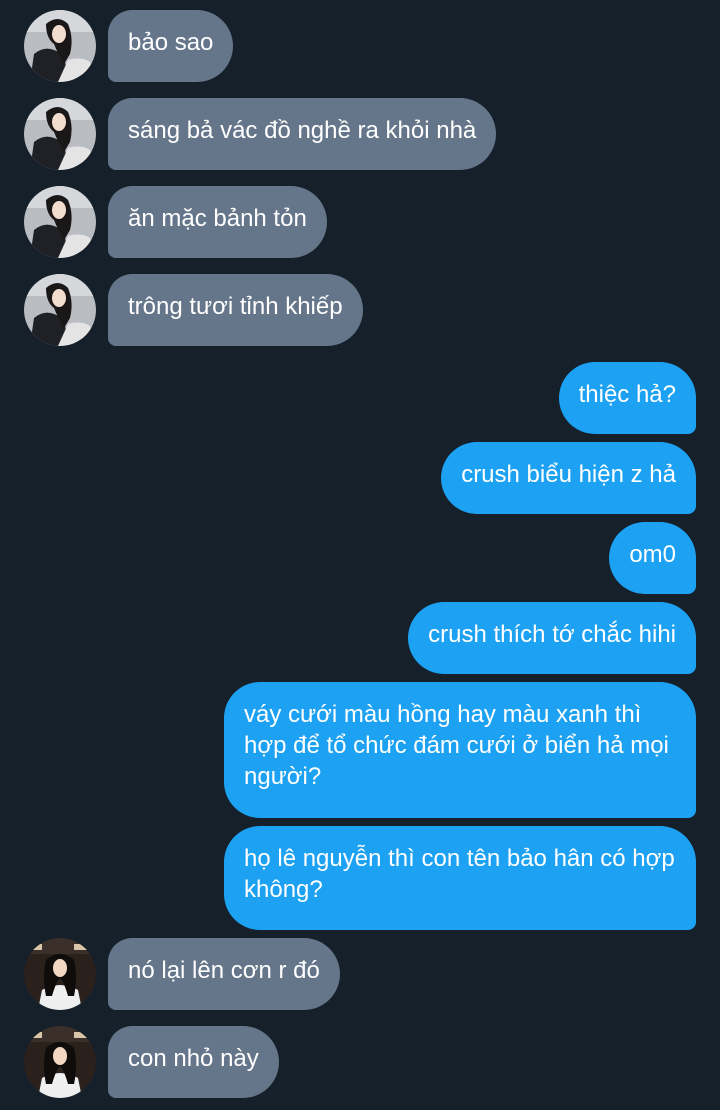 Image resolution: width=720 pixels, height=1110 pixels. Describe the element at coordinates (360, 222) in the screenshot. I see `message-row-incoming: ăn mặc bảnh tỏn` at that location.